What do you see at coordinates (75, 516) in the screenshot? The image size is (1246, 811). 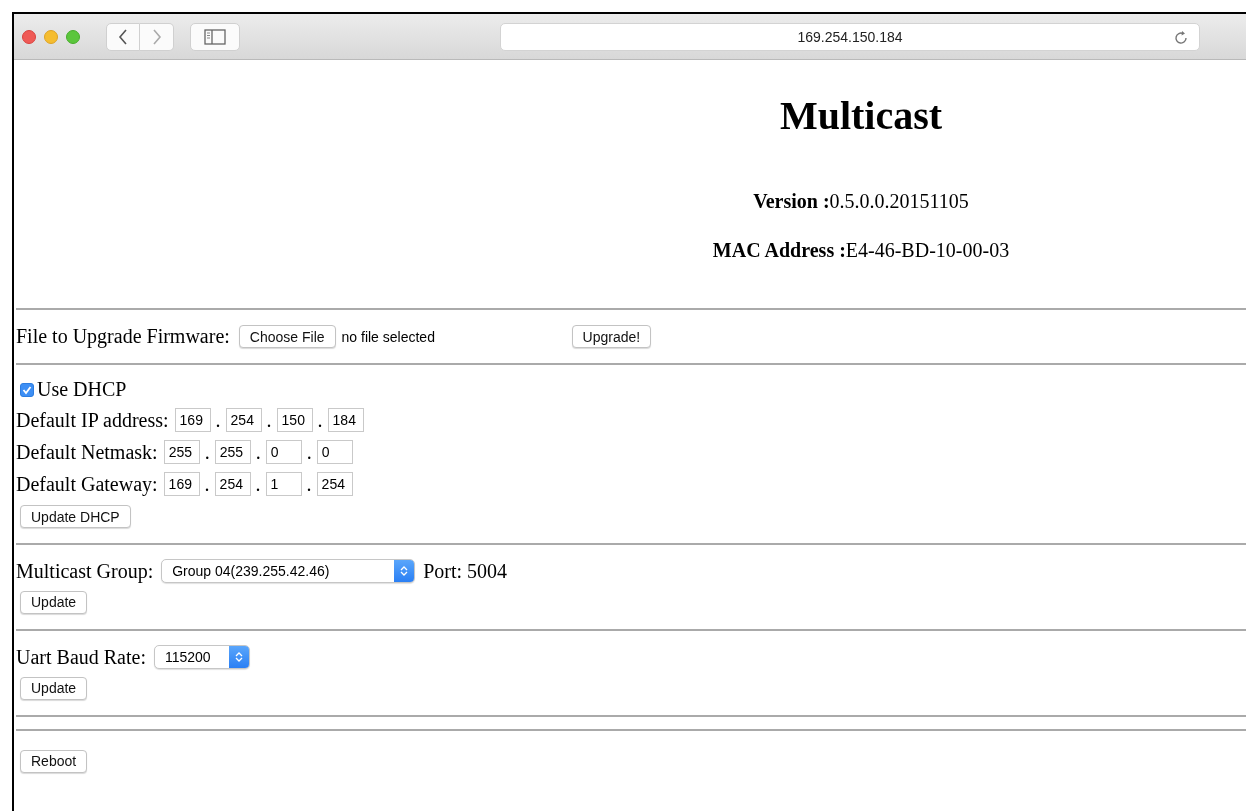 I see `update-dhcp-button: Update DHCP` at bounding box center [75, 516].